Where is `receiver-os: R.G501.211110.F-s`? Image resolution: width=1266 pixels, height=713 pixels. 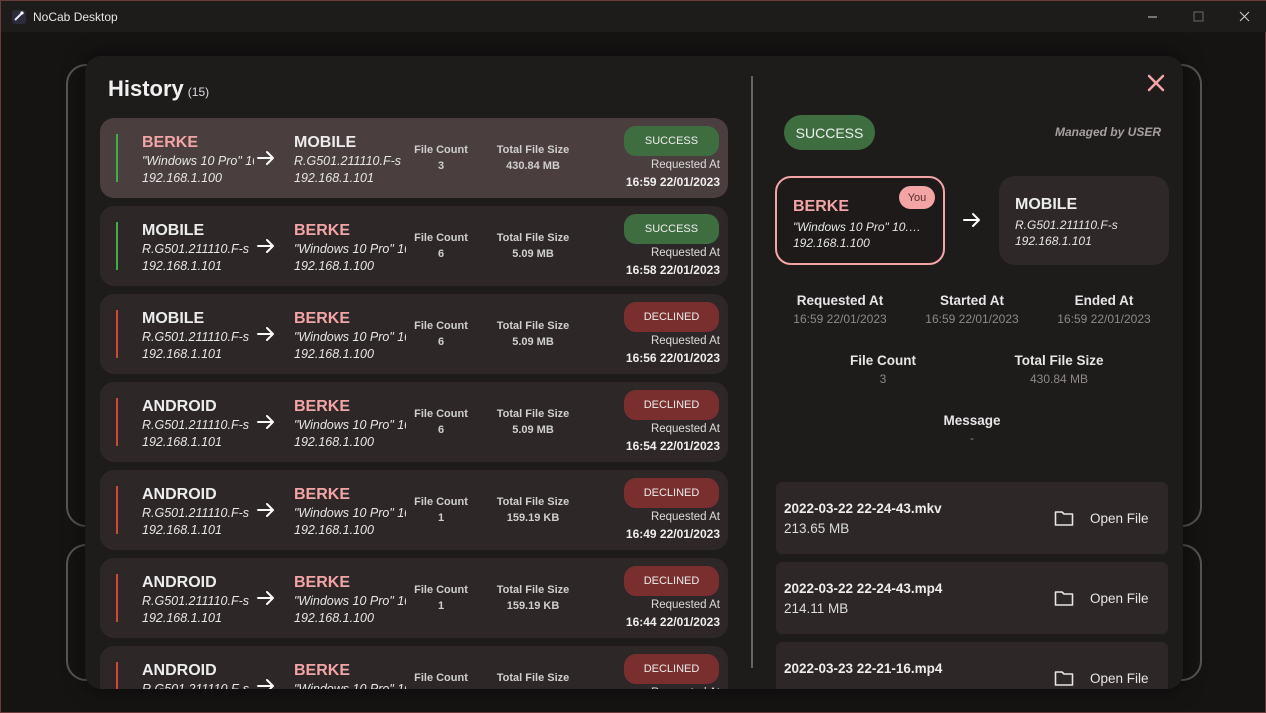
receiver-os: R.G501.211110.F-s is located at coordinates (348, 161).